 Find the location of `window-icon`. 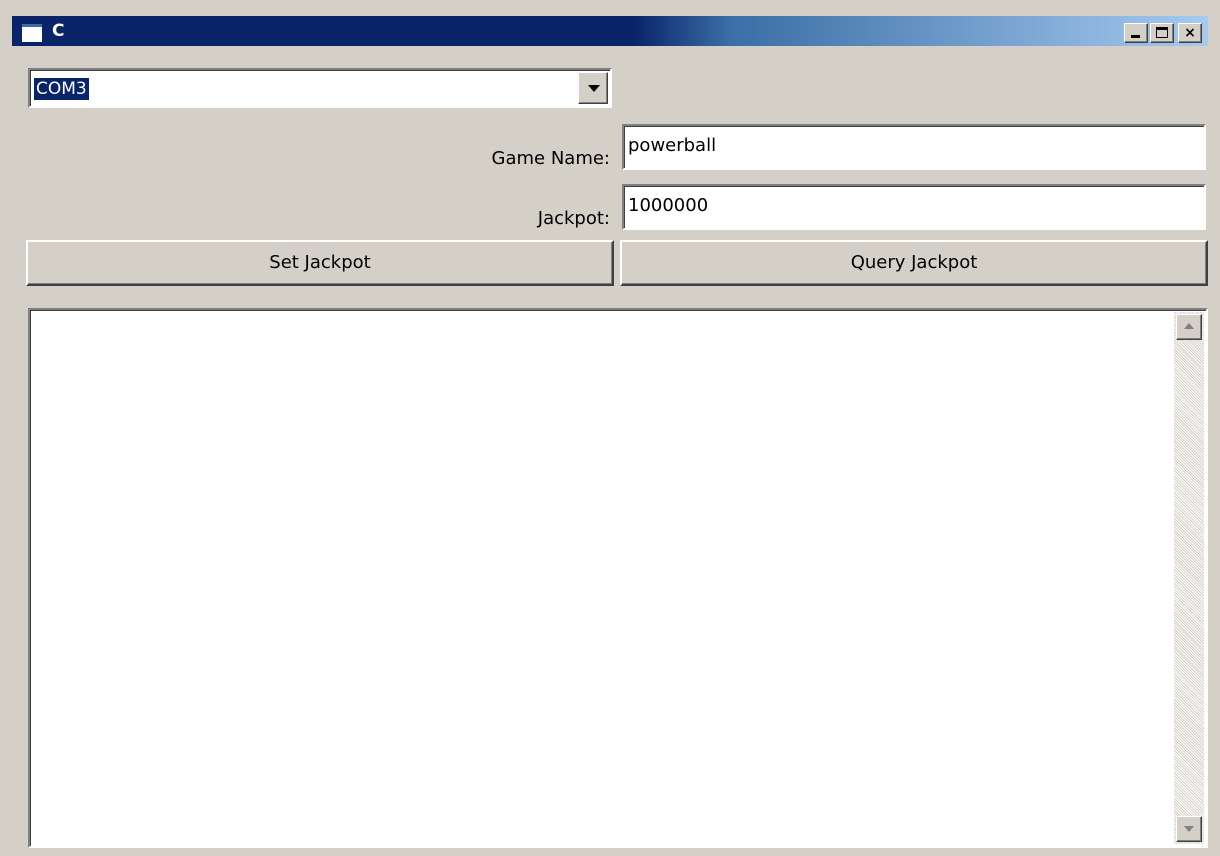

window-icon is located at coordinates (32, 33).